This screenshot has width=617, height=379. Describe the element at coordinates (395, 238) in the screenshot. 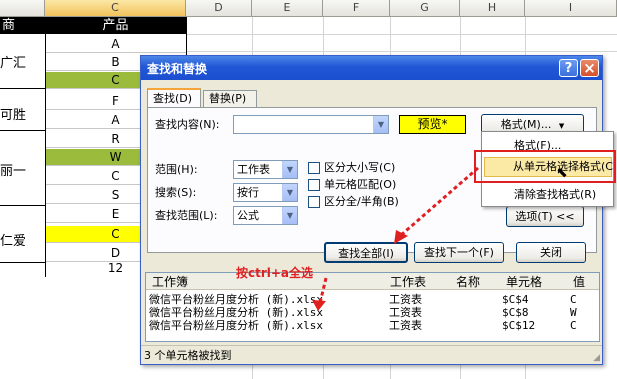

I see `annotation-arrows` at that location.